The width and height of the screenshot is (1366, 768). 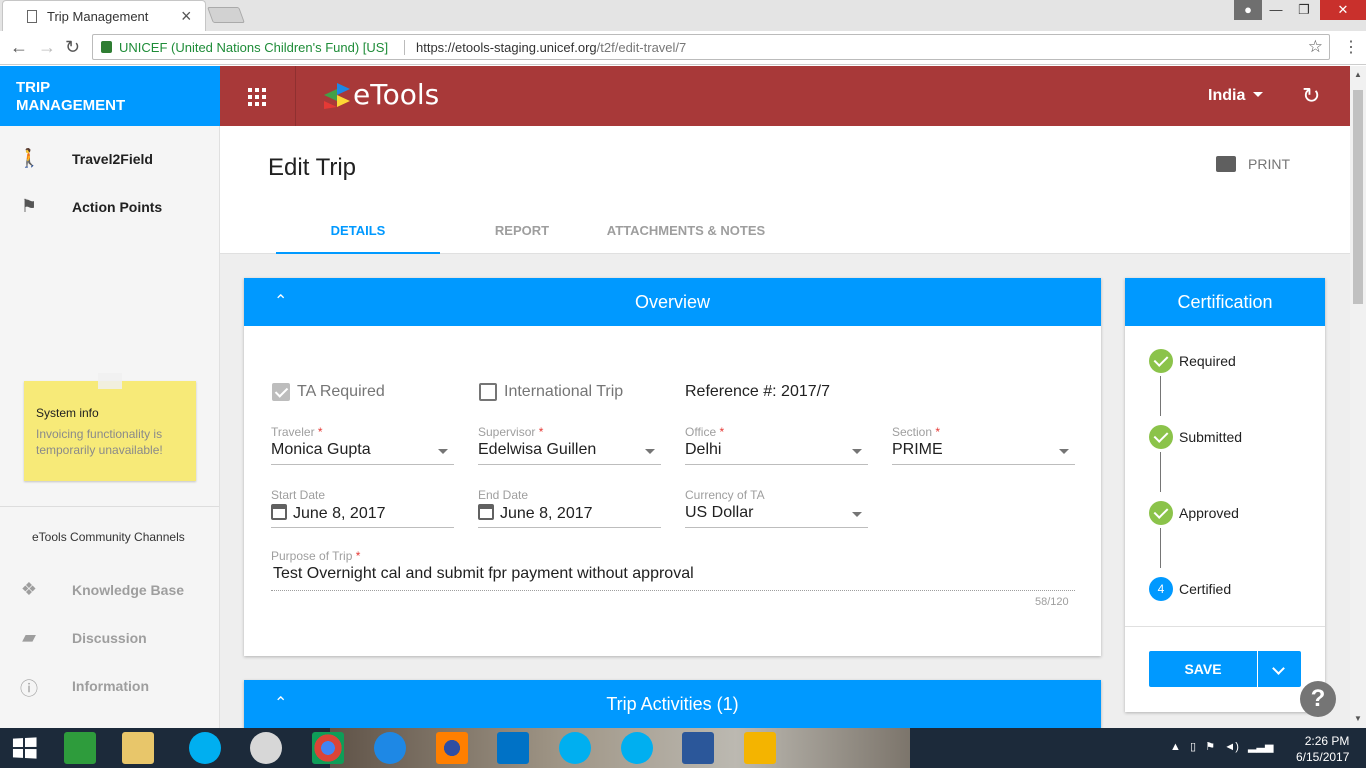 I want to click on save-options-chevron-icon, so click(x=1279, y=669).